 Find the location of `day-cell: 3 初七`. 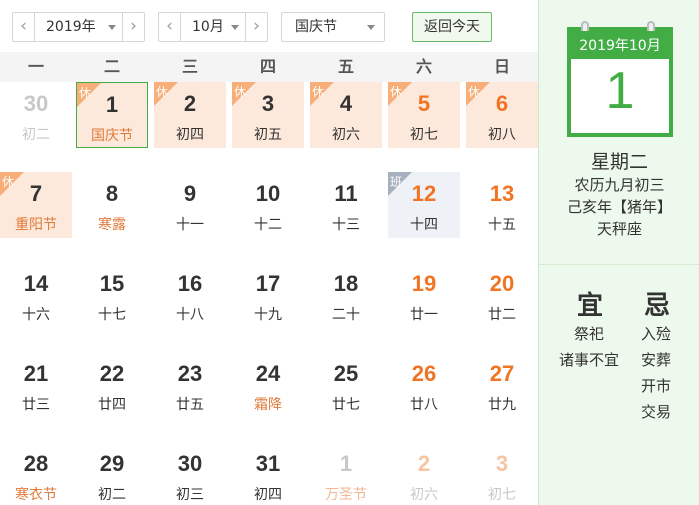

day-cell: 3 初七 is located at coordinates (502, 473).